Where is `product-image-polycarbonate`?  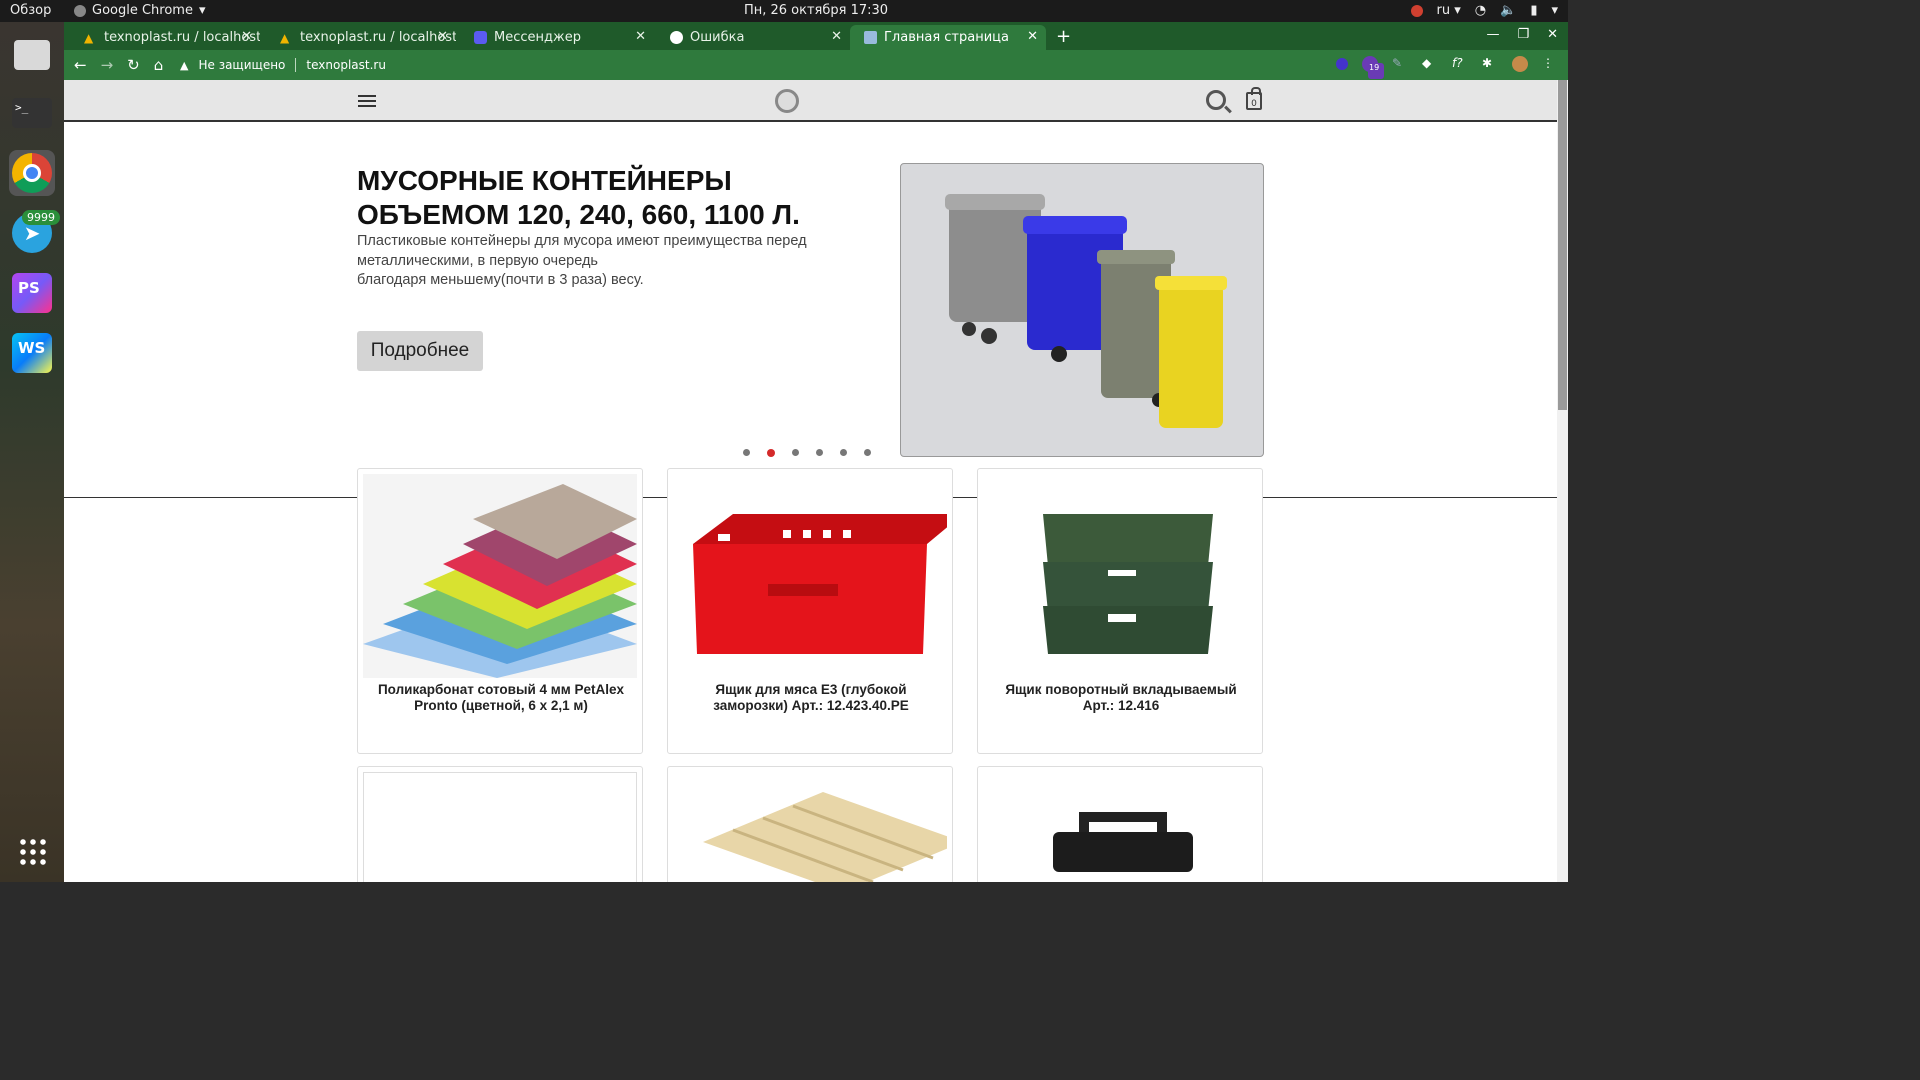 product-image-polycarbonate is located at coordinates (500, 576).